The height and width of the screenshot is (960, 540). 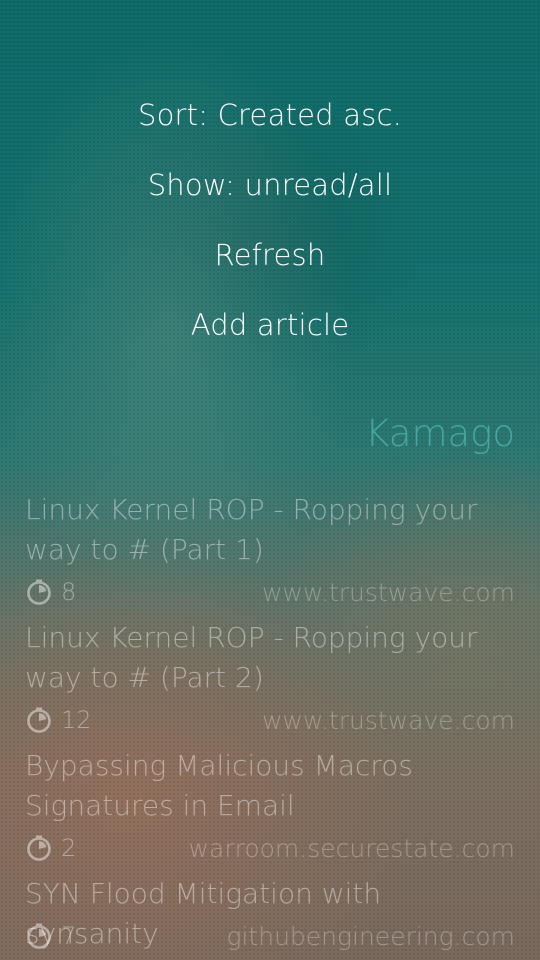 I want to click on article-domain: githubengineering.com, so click(x=370, y=936).